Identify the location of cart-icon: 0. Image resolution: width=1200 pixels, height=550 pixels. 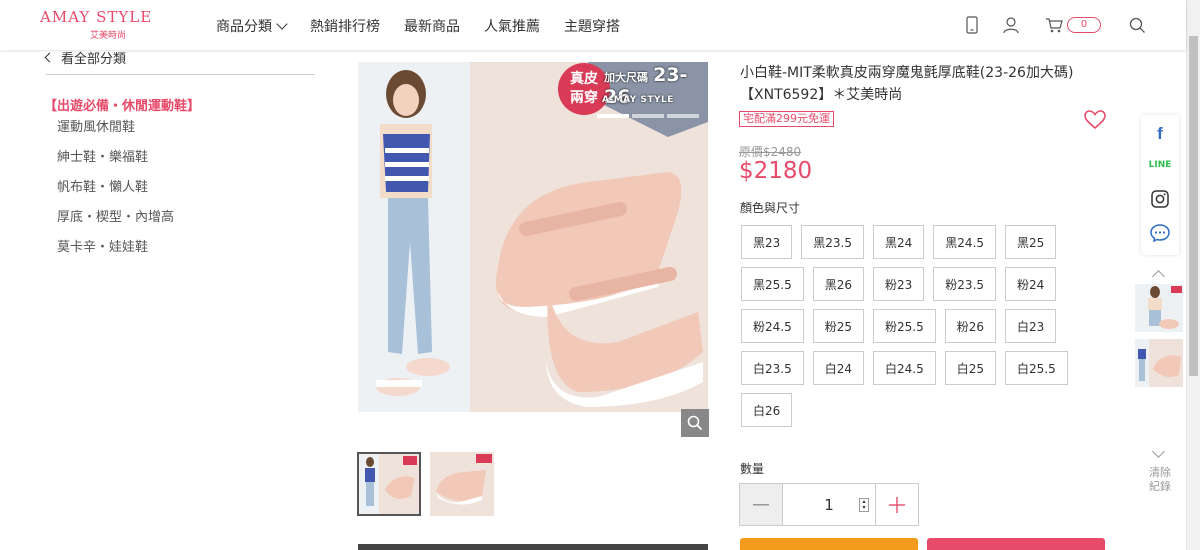
(1073, 25).